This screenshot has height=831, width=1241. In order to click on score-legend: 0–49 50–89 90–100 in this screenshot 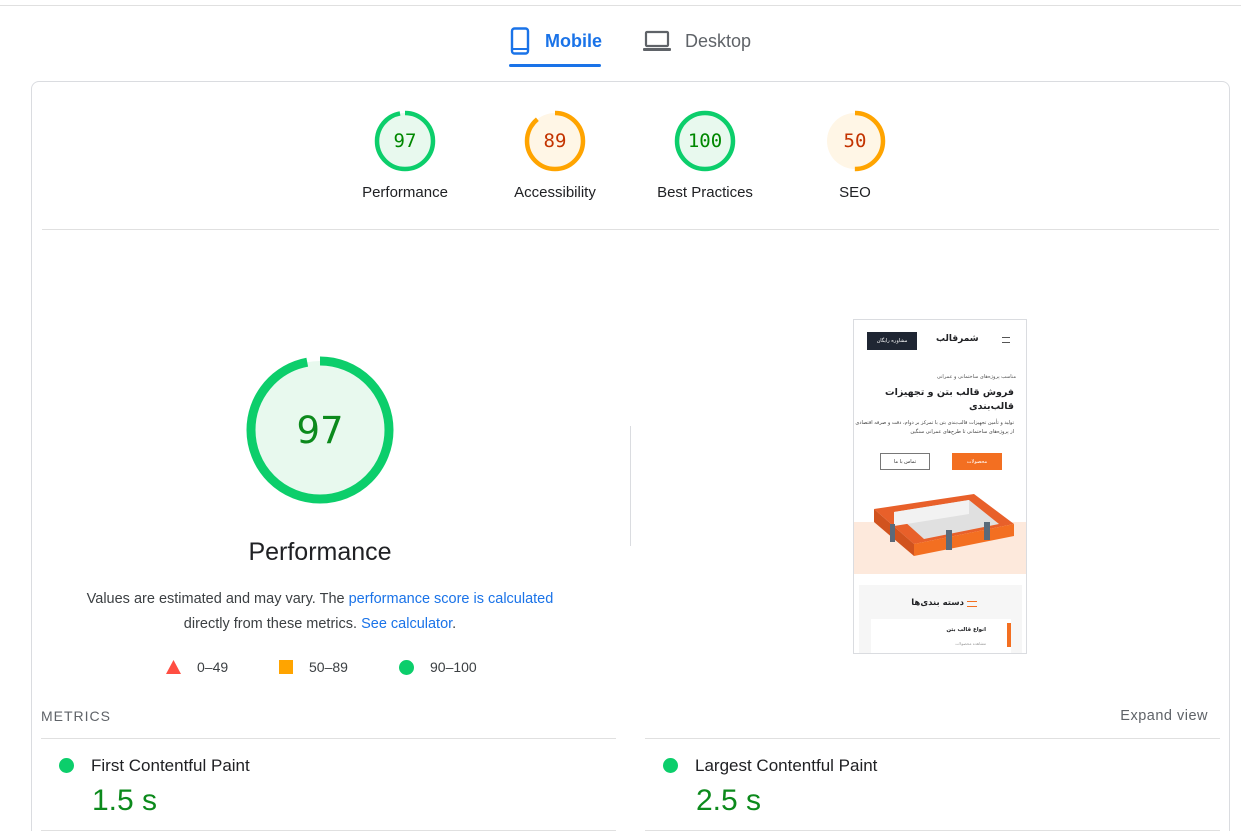, I will do `click(336, 669)`.